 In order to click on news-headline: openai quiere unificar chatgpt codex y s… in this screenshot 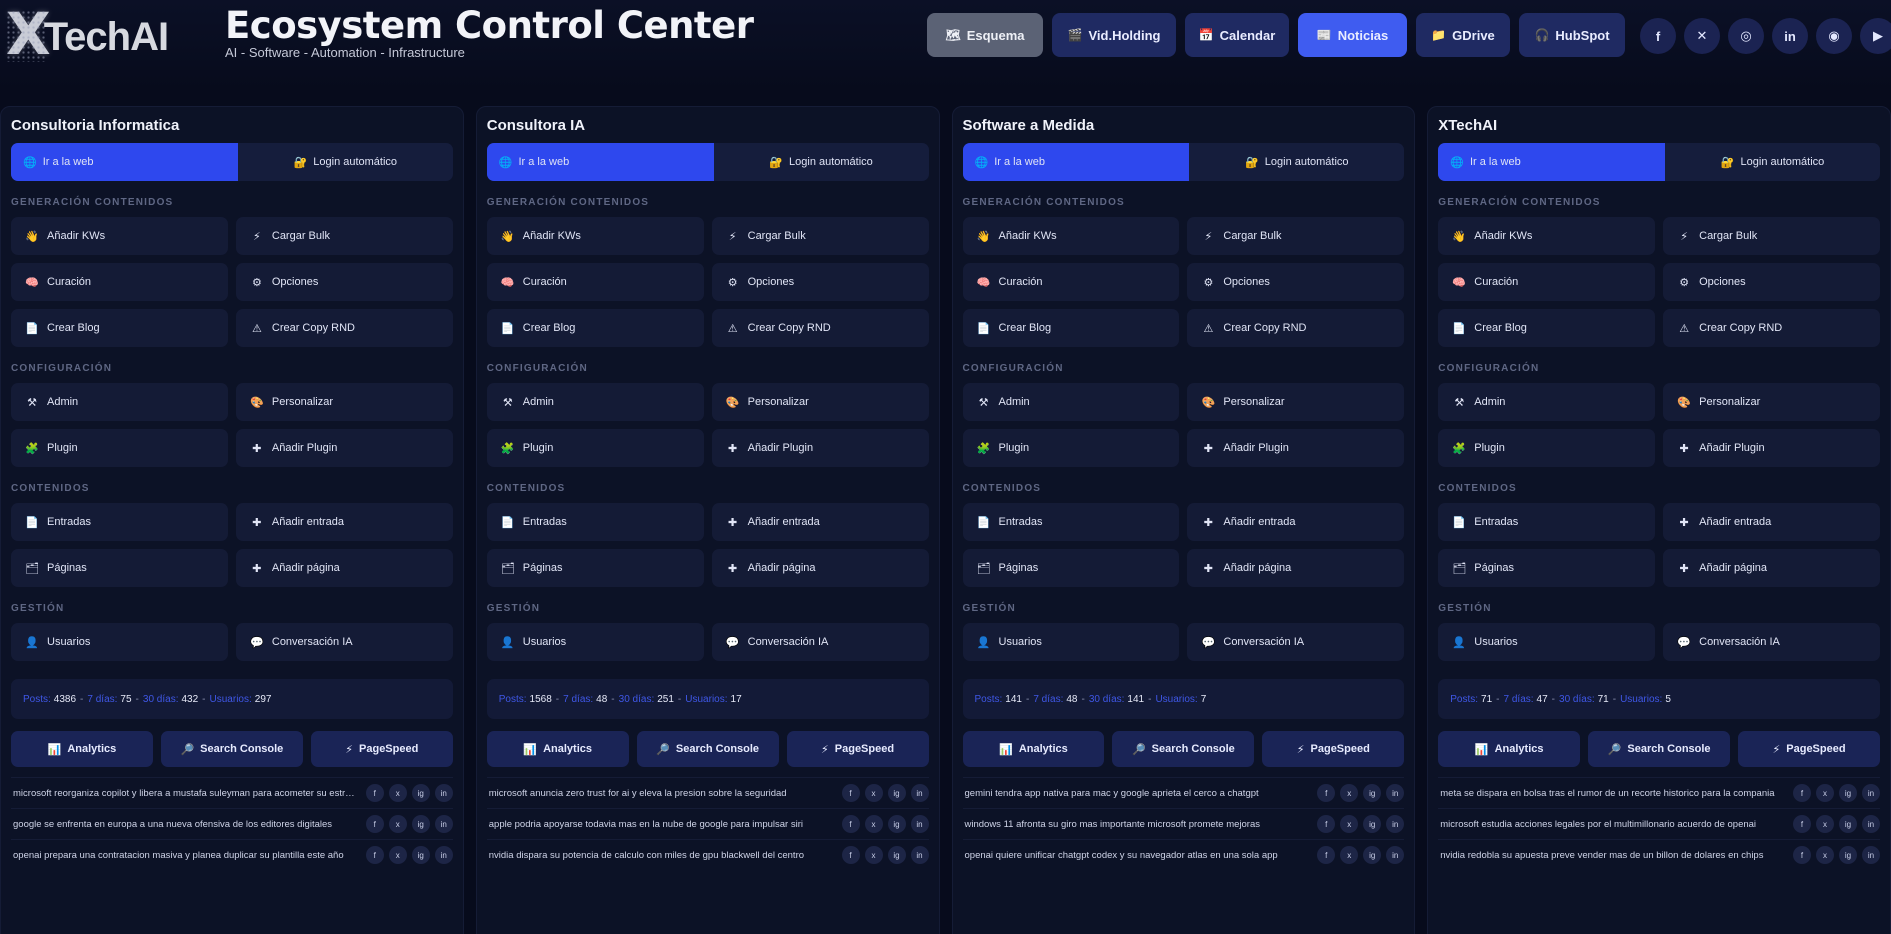, I will do `click(1140, 855)`.